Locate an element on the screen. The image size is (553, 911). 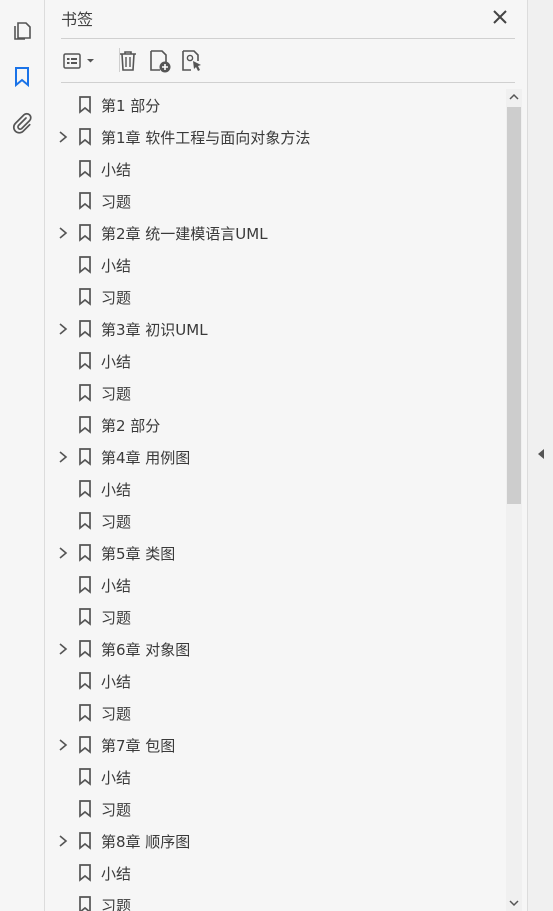
bookmark-item: 第4章 用例图 is located at coordinates (276, 457).